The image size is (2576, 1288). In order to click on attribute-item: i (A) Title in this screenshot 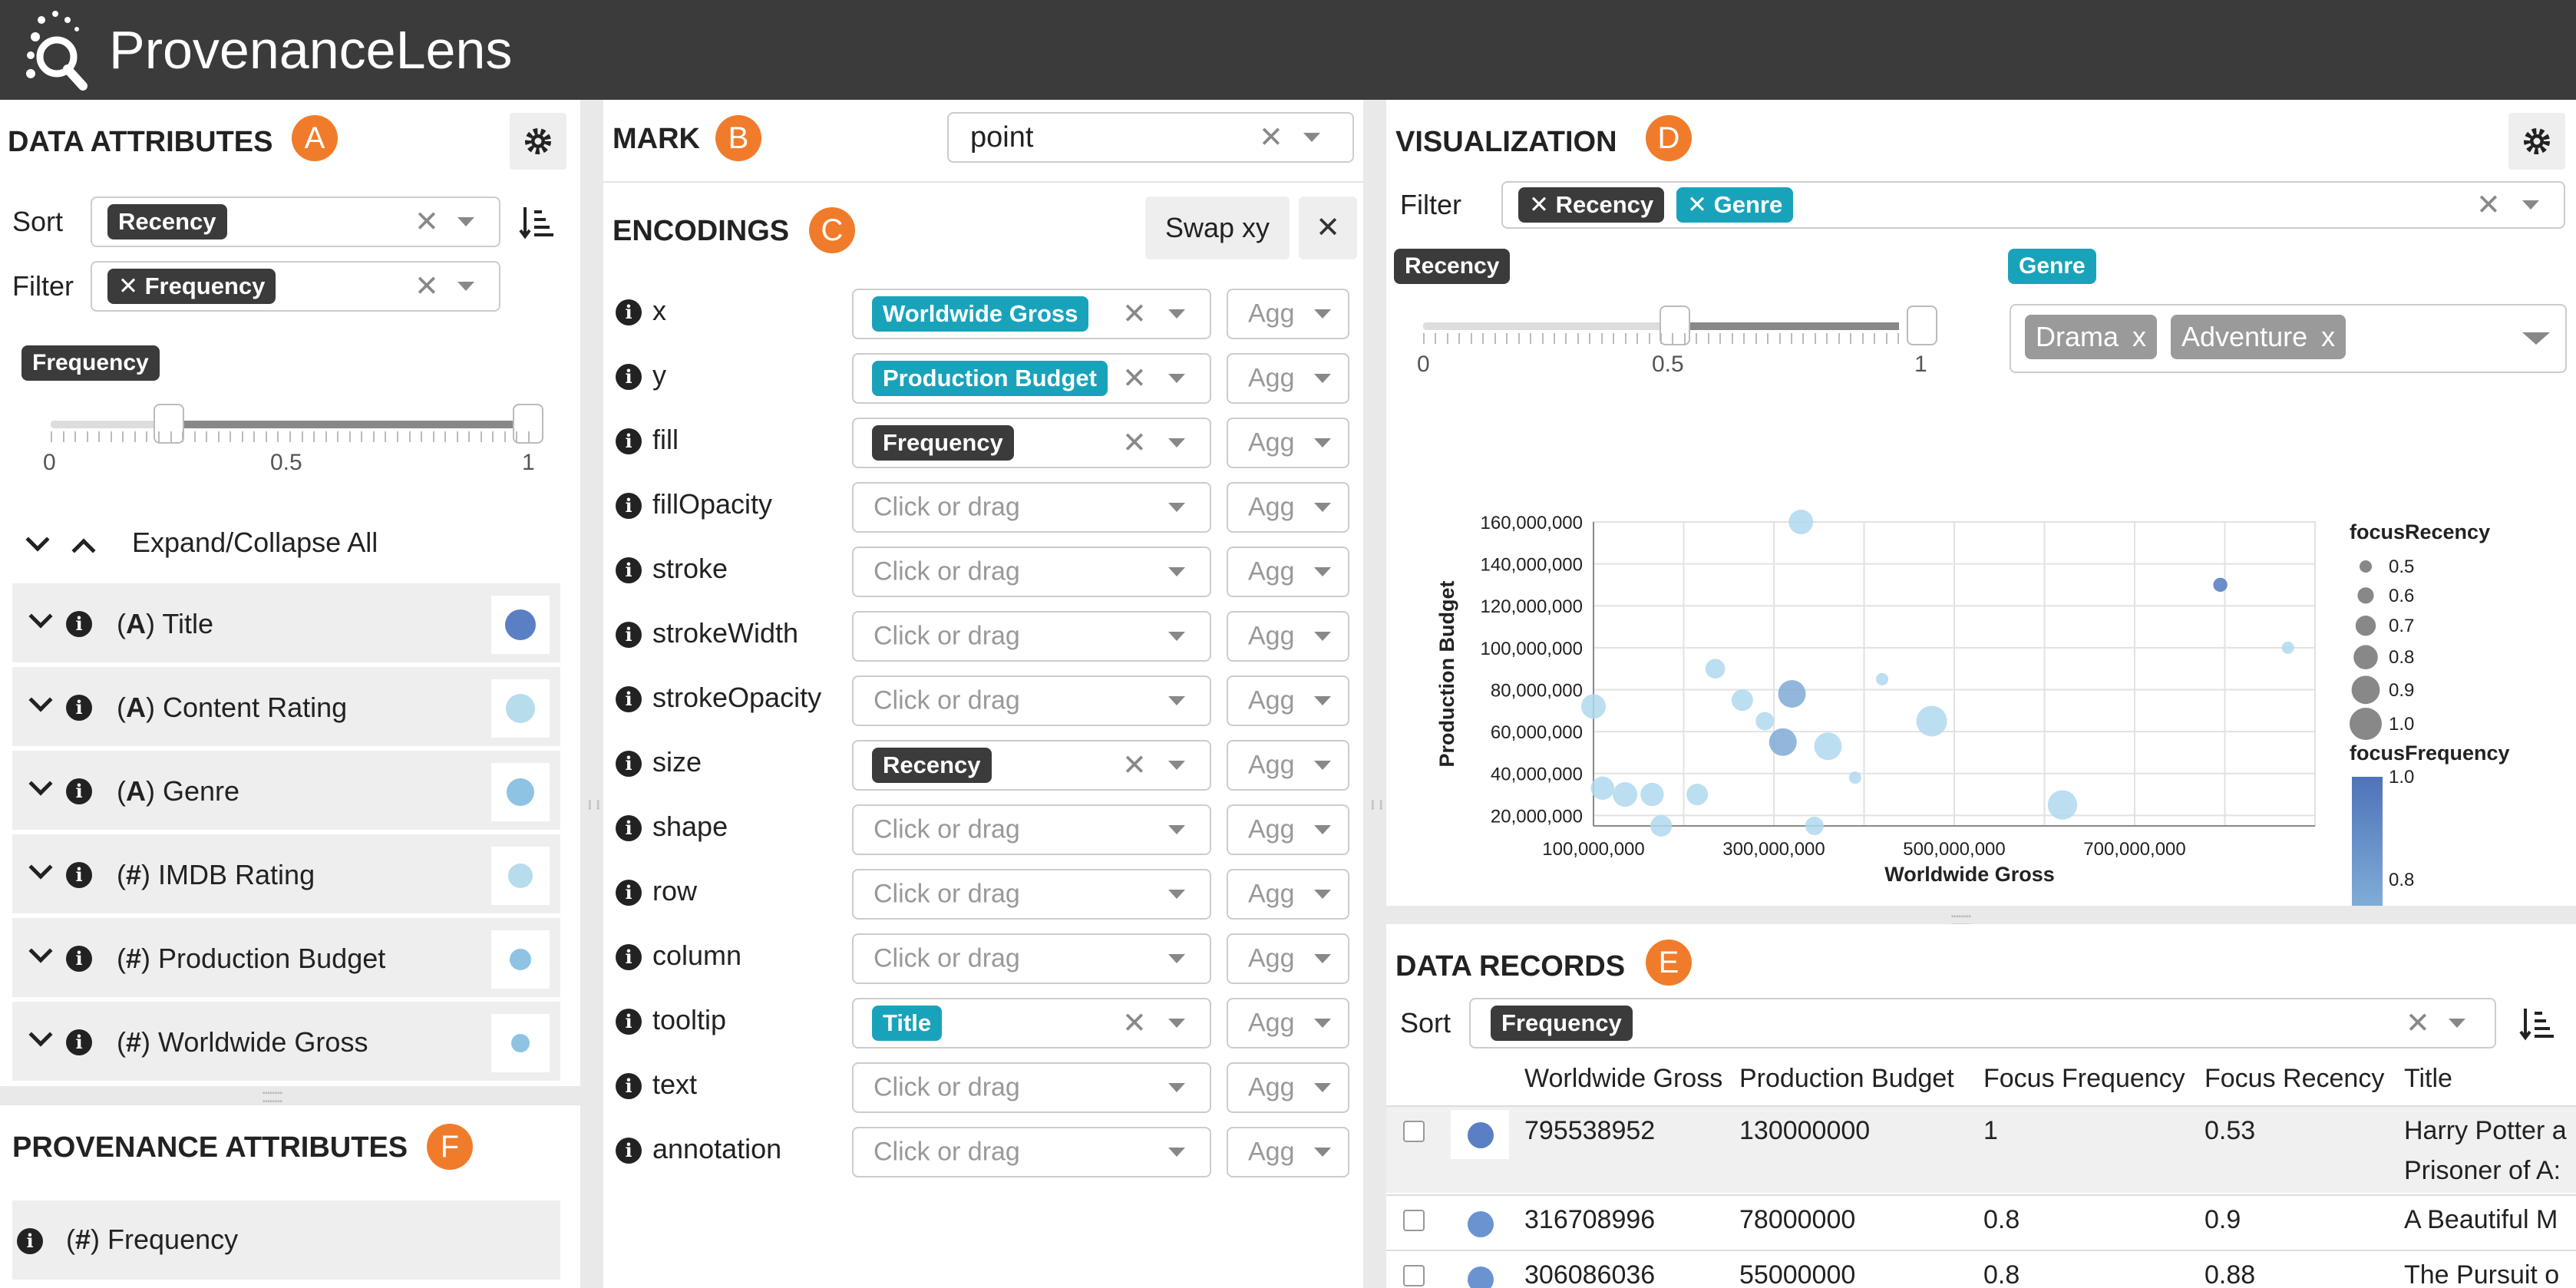, I will do `click(286, 624)`.